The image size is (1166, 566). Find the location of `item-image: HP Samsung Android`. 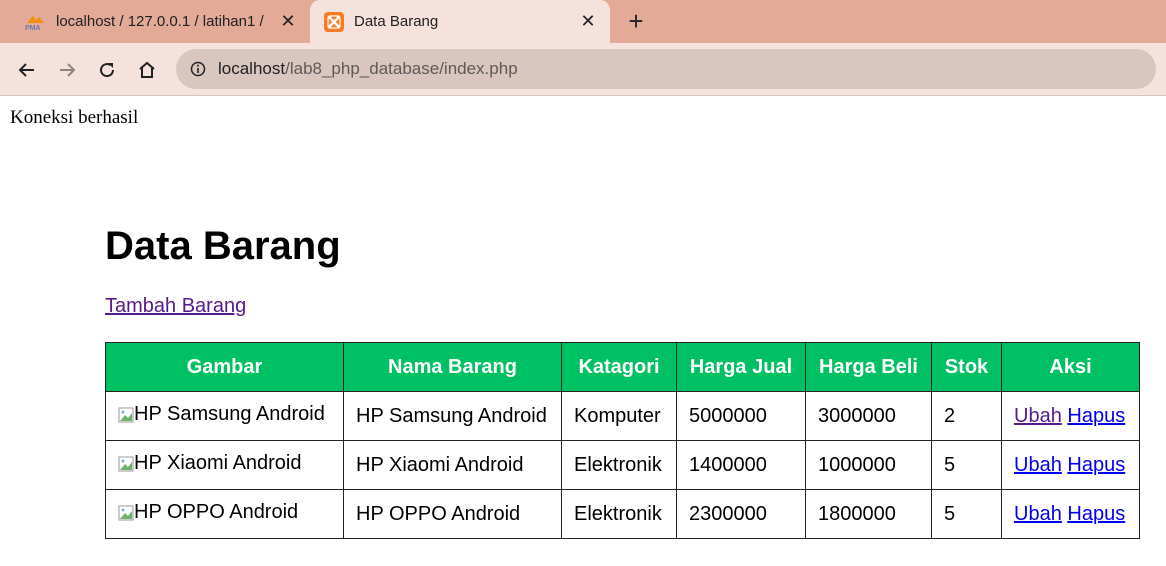

item-image: HP Samsung Android is located at coordinates (224, 416).